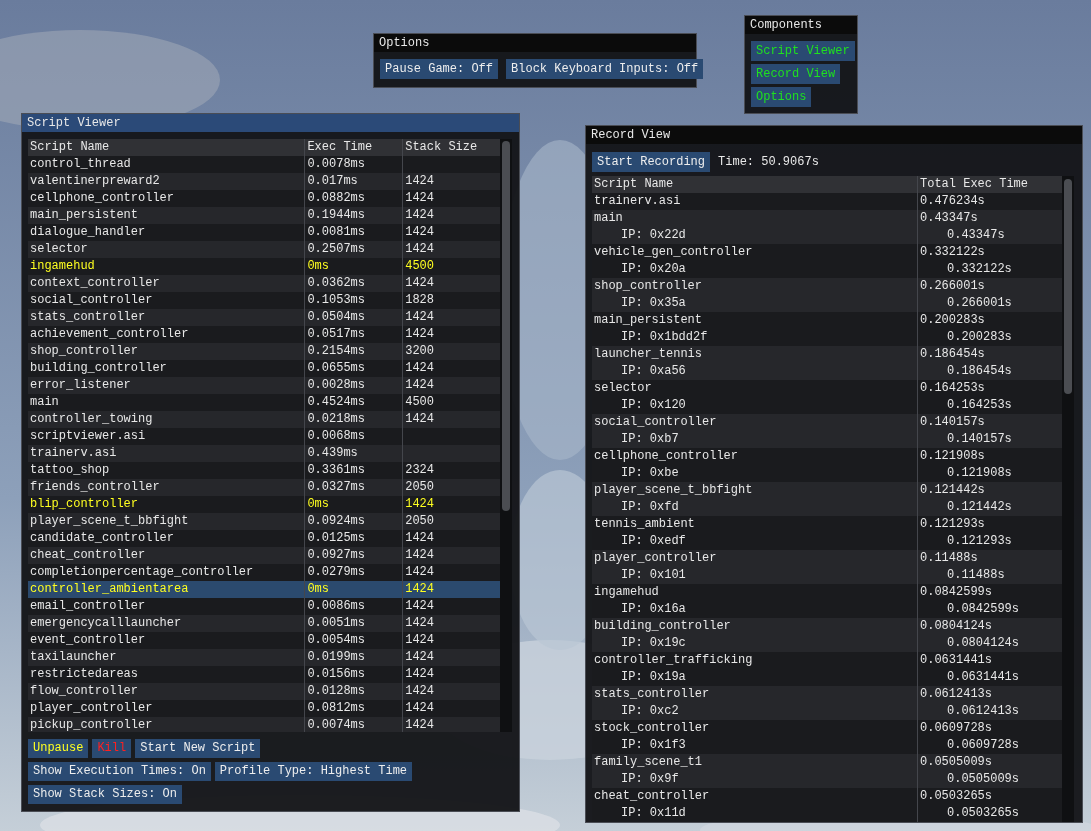 The image size is (1091, 831). Describe the element at coordinates (95, 181) in the screenshot. I see `table-cell: valentinerpreward2` at that location.